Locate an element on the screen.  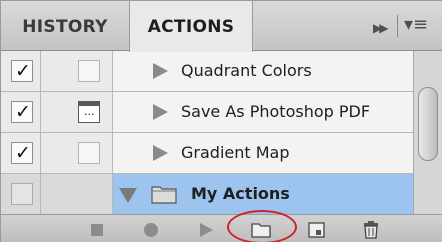
tab-actions: ACTIONS is located at coordinates (191, 26).